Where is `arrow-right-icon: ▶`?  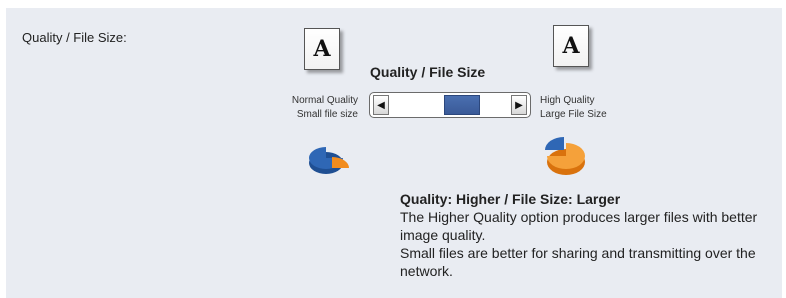
arrow-right-icon: ▶ is located at coordinates (519, 105).